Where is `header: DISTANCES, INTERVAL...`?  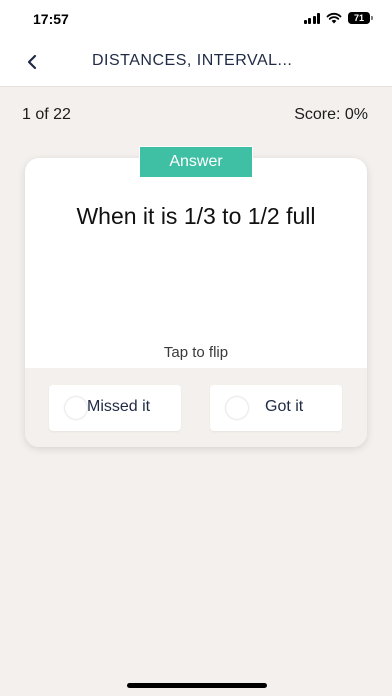 header: DISTANCES, INTERVAL... is located at coordinates (196, 63).